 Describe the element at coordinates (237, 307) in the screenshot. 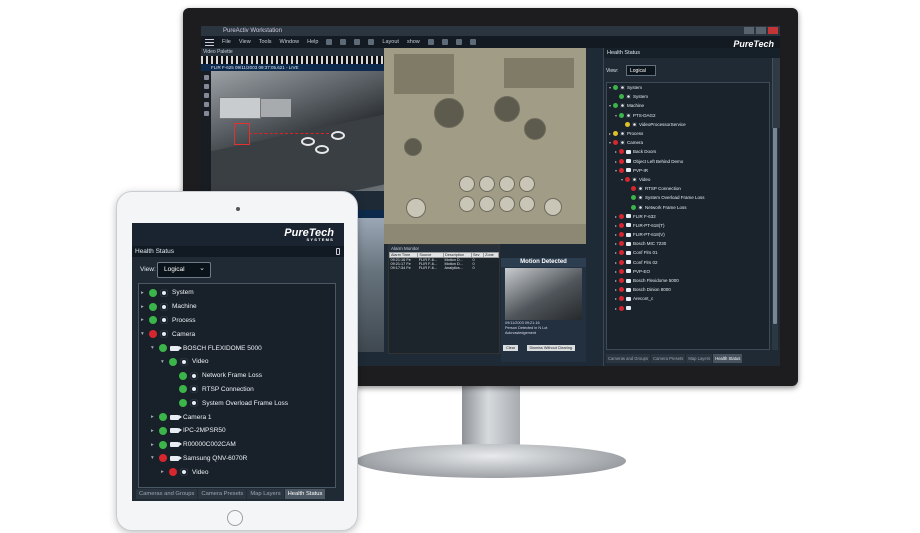

I see `tree-row: ▸ Machine` at that location.